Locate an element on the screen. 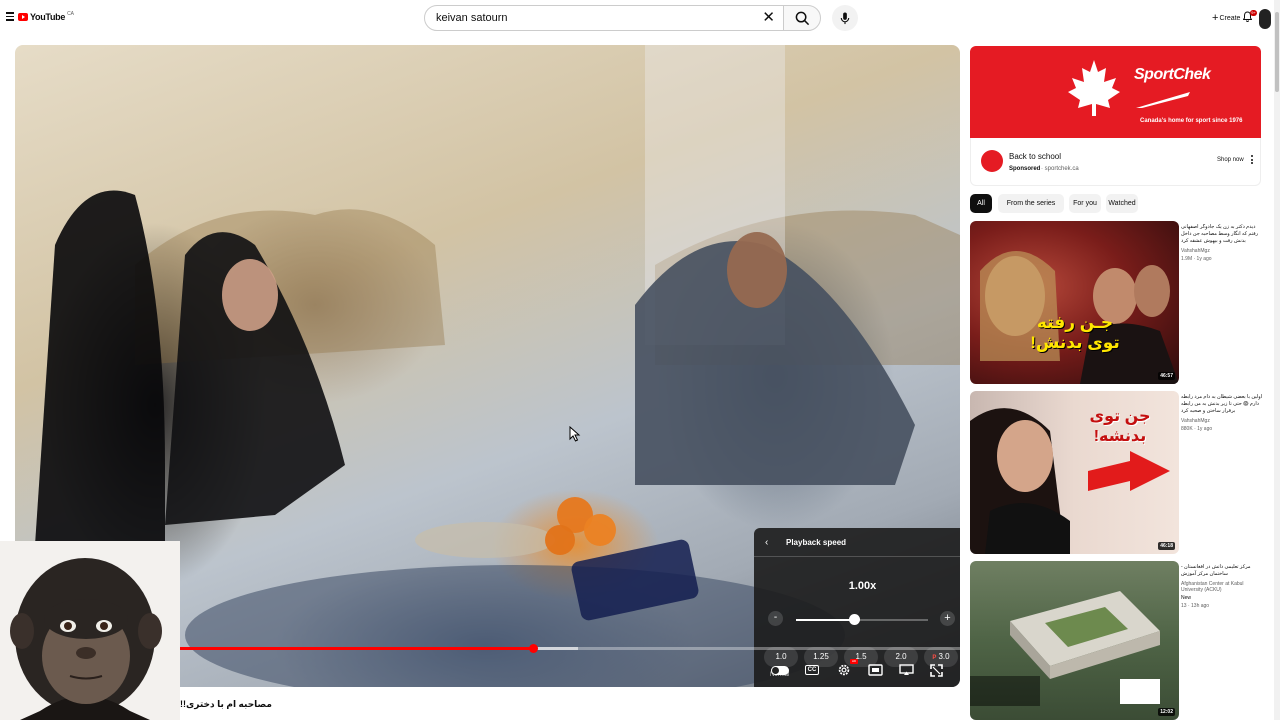  back-chevron-icon: ‹ is located at coordinates (766, 542).